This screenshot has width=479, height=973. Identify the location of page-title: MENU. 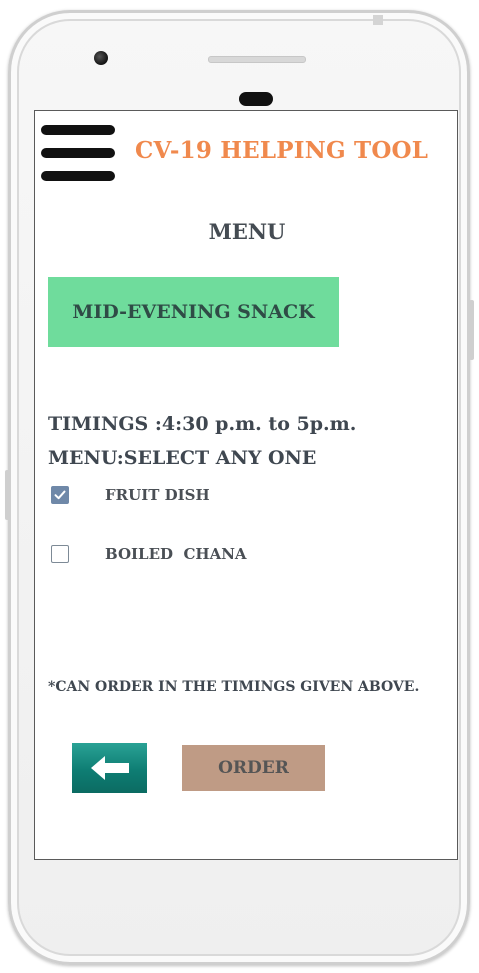
(247, 231).